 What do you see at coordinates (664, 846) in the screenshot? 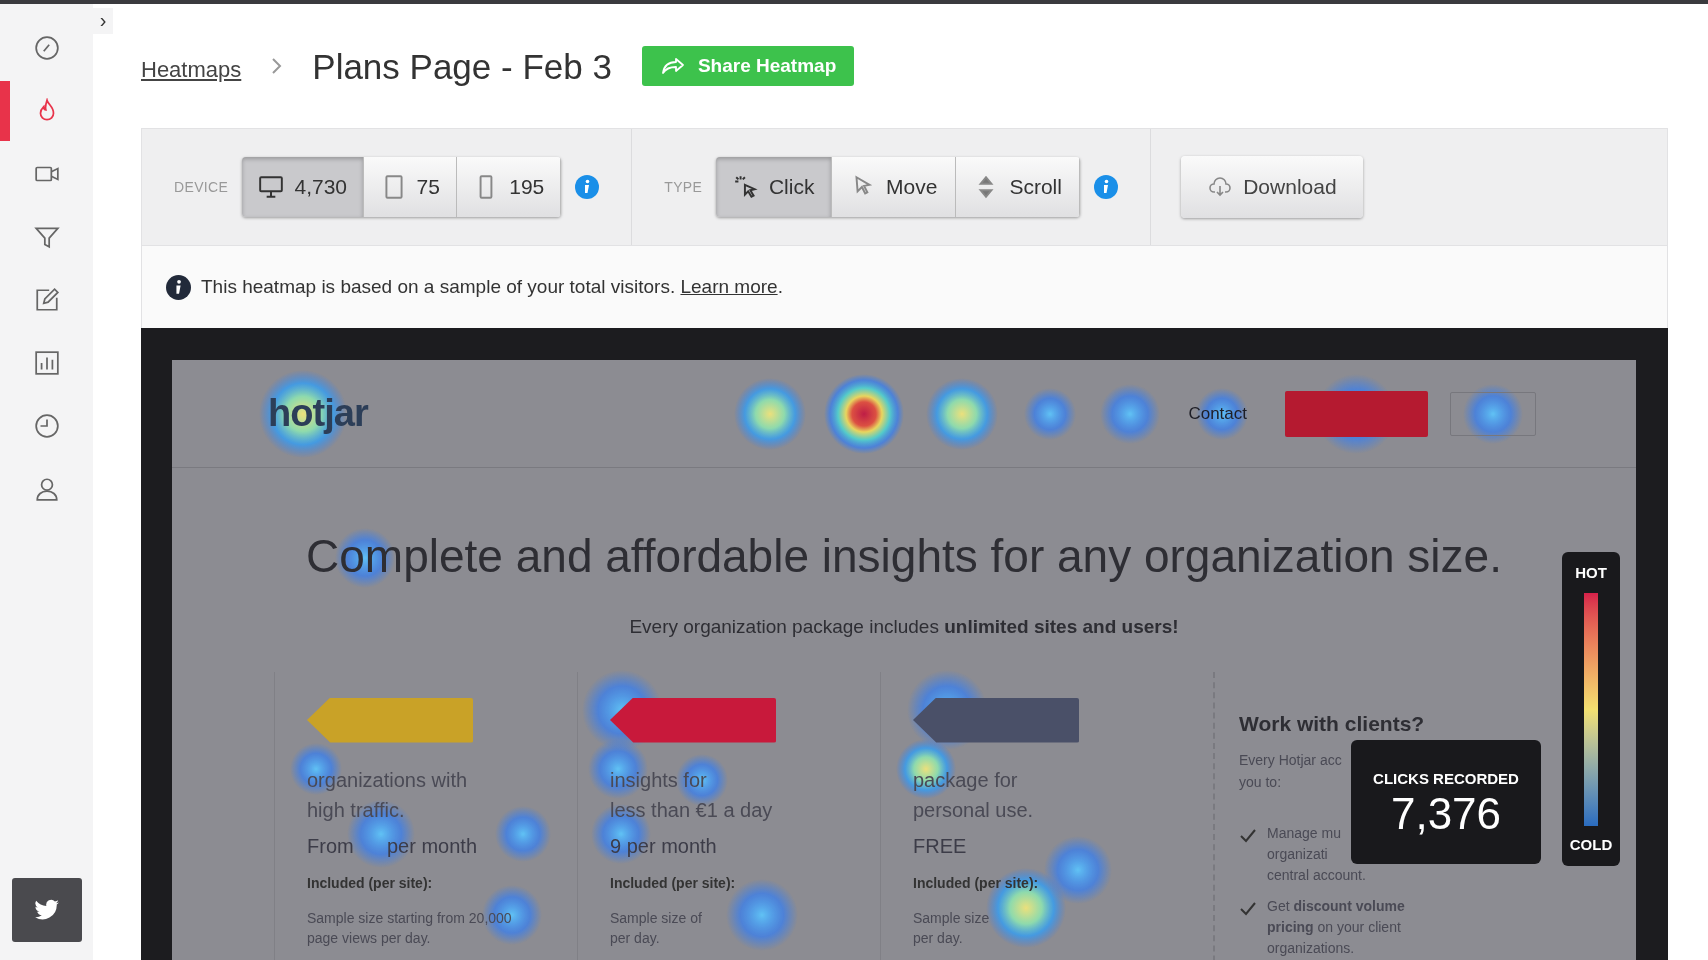
I see `plan-price: 9 per month` at bounding box center [664, 846].